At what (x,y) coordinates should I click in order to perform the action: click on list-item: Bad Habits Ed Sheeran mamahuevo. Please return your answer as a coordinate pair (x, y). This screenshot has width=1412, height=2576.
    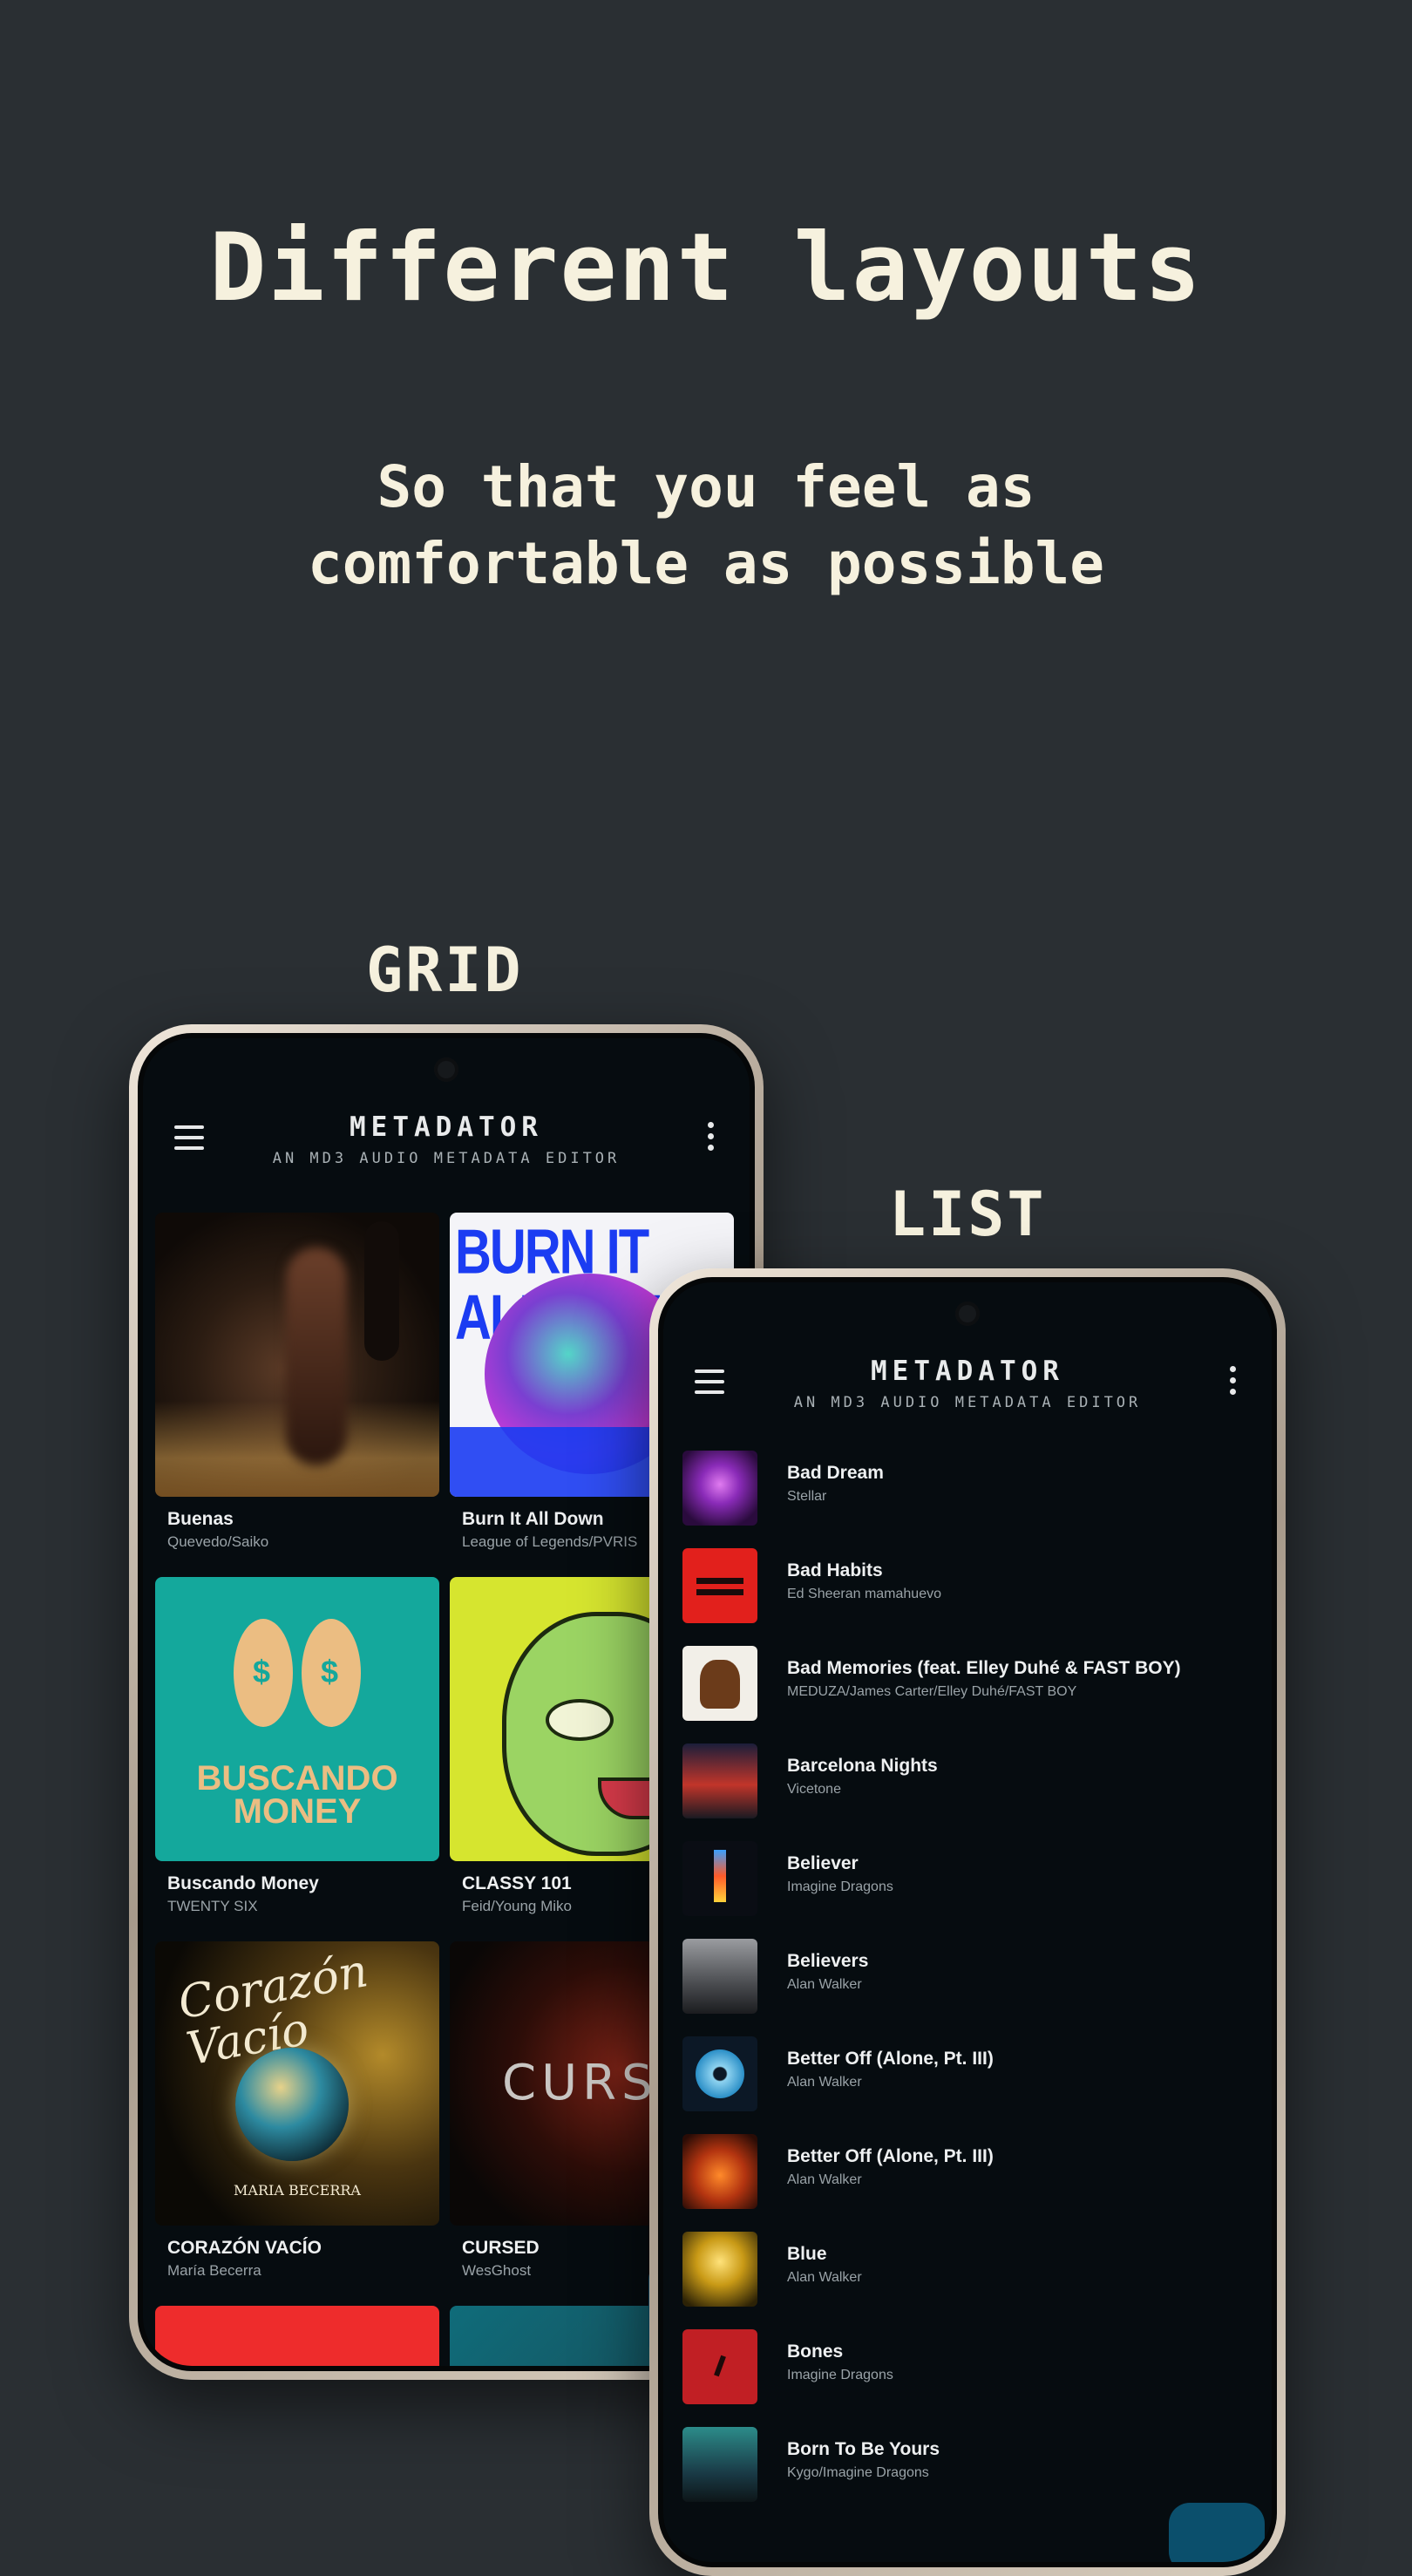
    Looking at the image, I should click on (967, 1597).